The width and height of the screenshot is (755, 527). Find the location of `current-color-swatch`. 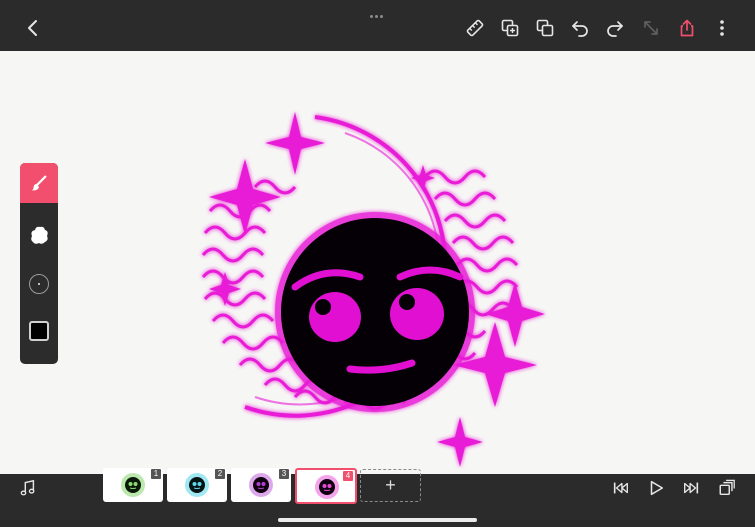

current-color-swatch is located at coordinates (39, 331).